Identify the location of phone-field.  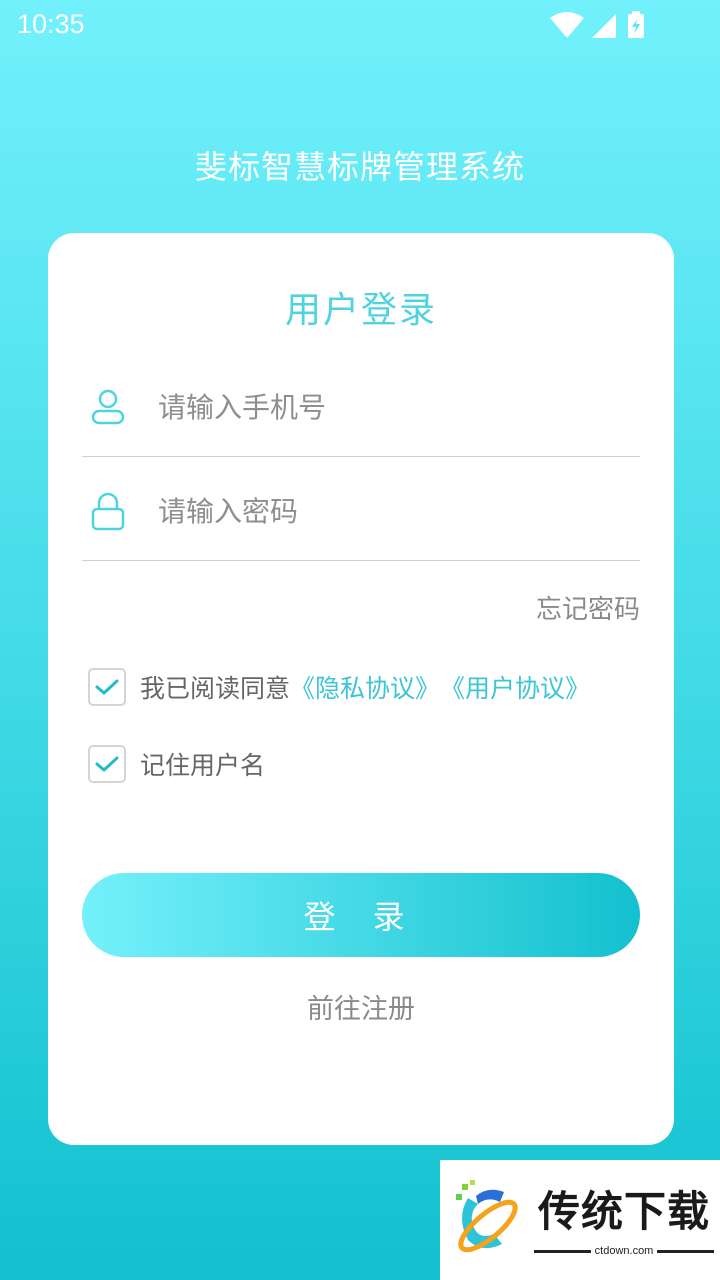
(361, 407).